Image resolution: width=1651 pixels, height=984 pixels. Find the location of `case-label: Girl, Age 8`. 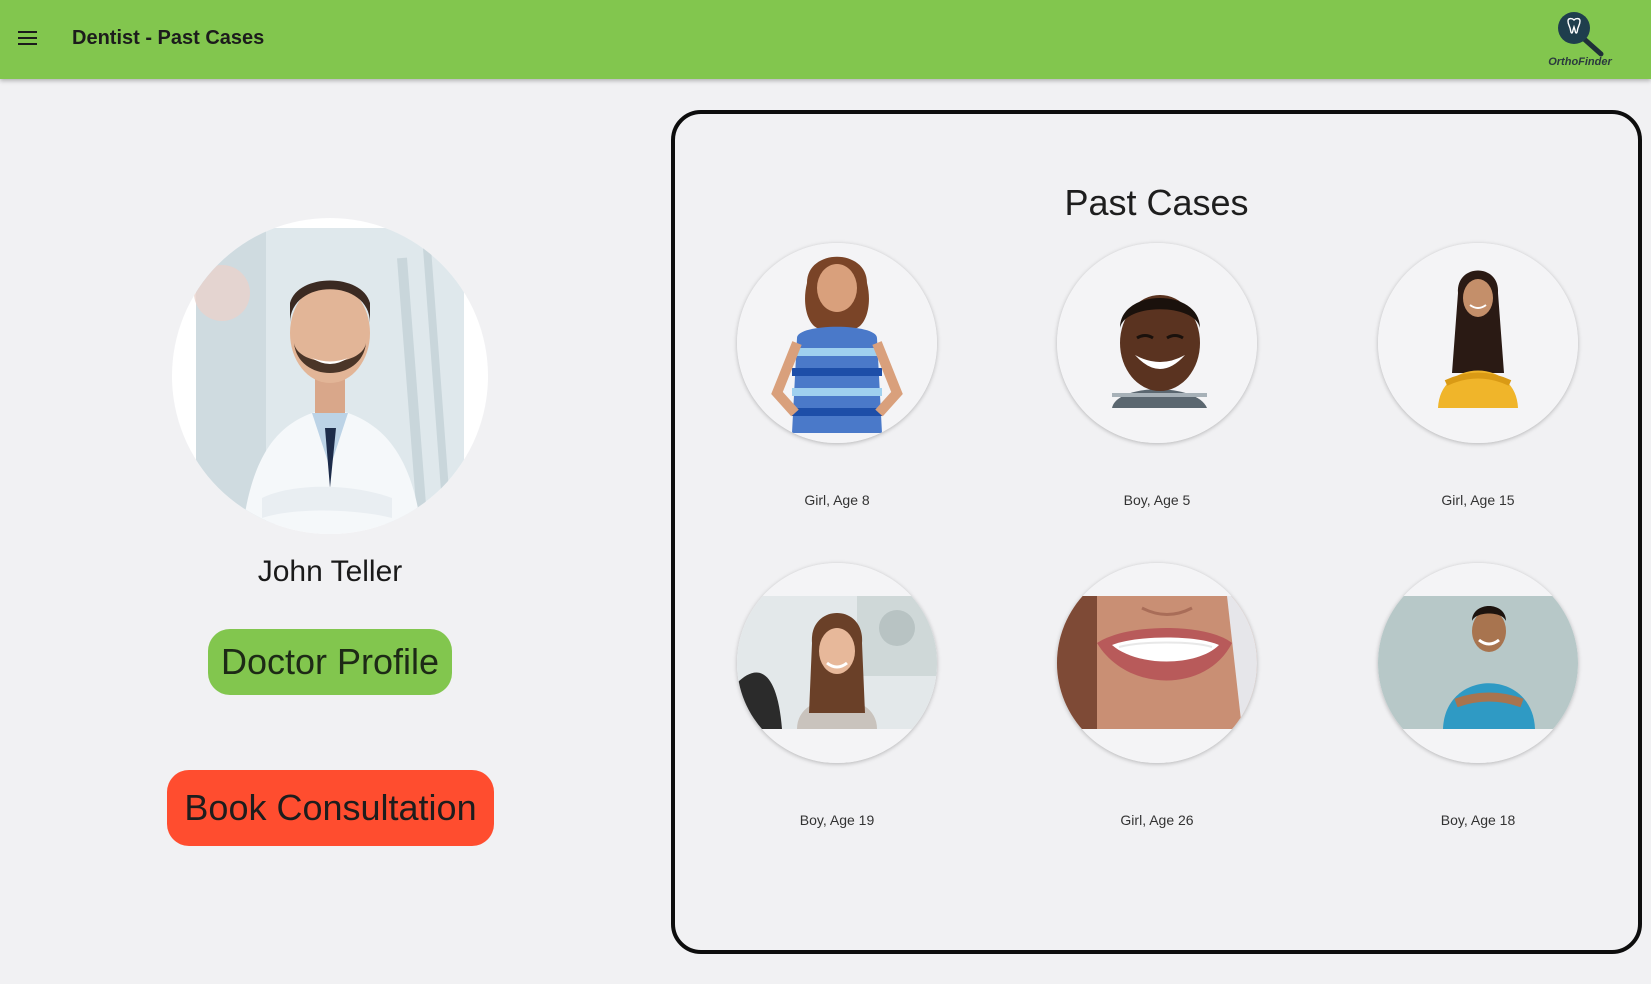

case-label: Girl, Age 8 is located at coordinates (837, 500).